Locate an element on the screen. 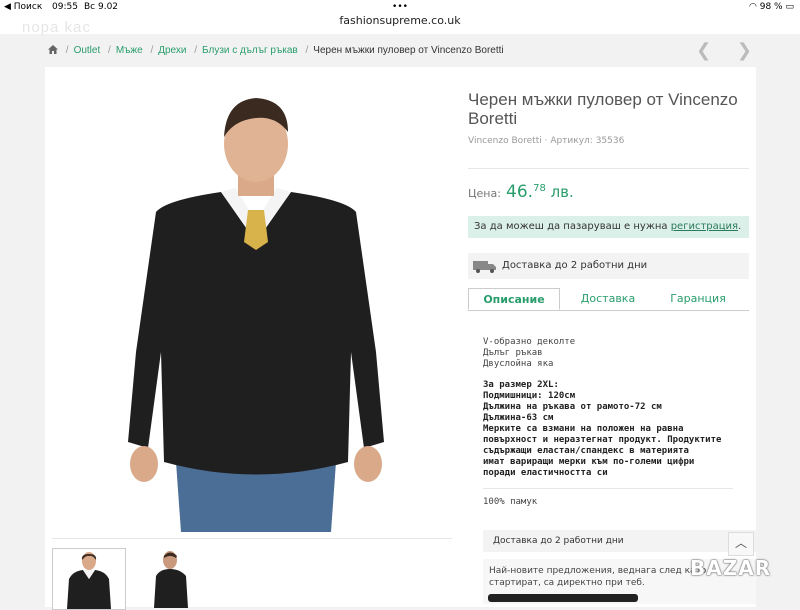 This screenshot has height=610, width=800. size-title: За размер 2XL: is located at coordinates (521, 385).